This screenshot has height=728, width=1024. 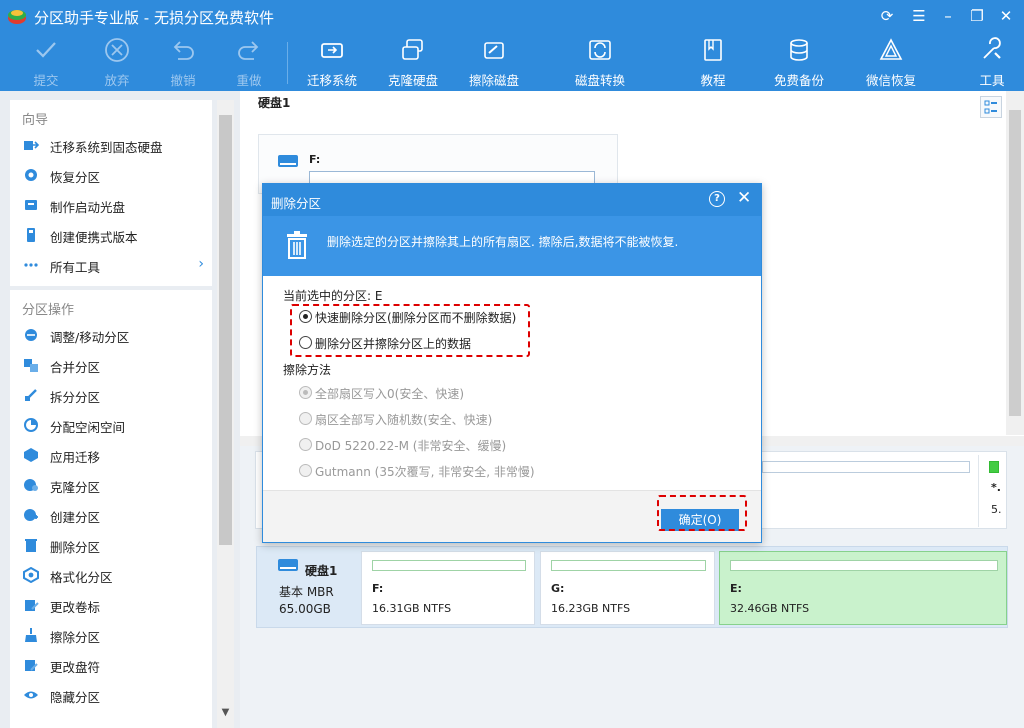 What do you see at coordinates (448, 588) in the screenshot?
I see `partition-cell-f: F: 16.31GB NTFS` at bounding box center [448, 588].